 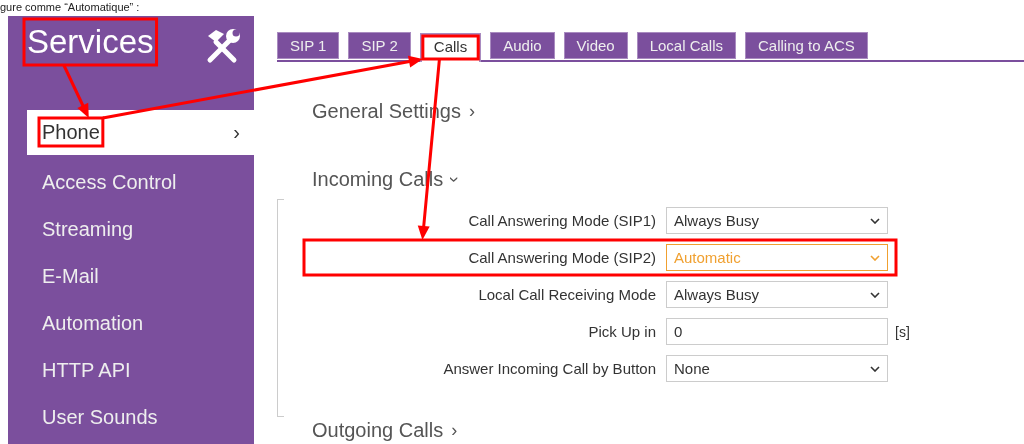 I want to click on tab: SIP 1, so click(x=308, y=45).